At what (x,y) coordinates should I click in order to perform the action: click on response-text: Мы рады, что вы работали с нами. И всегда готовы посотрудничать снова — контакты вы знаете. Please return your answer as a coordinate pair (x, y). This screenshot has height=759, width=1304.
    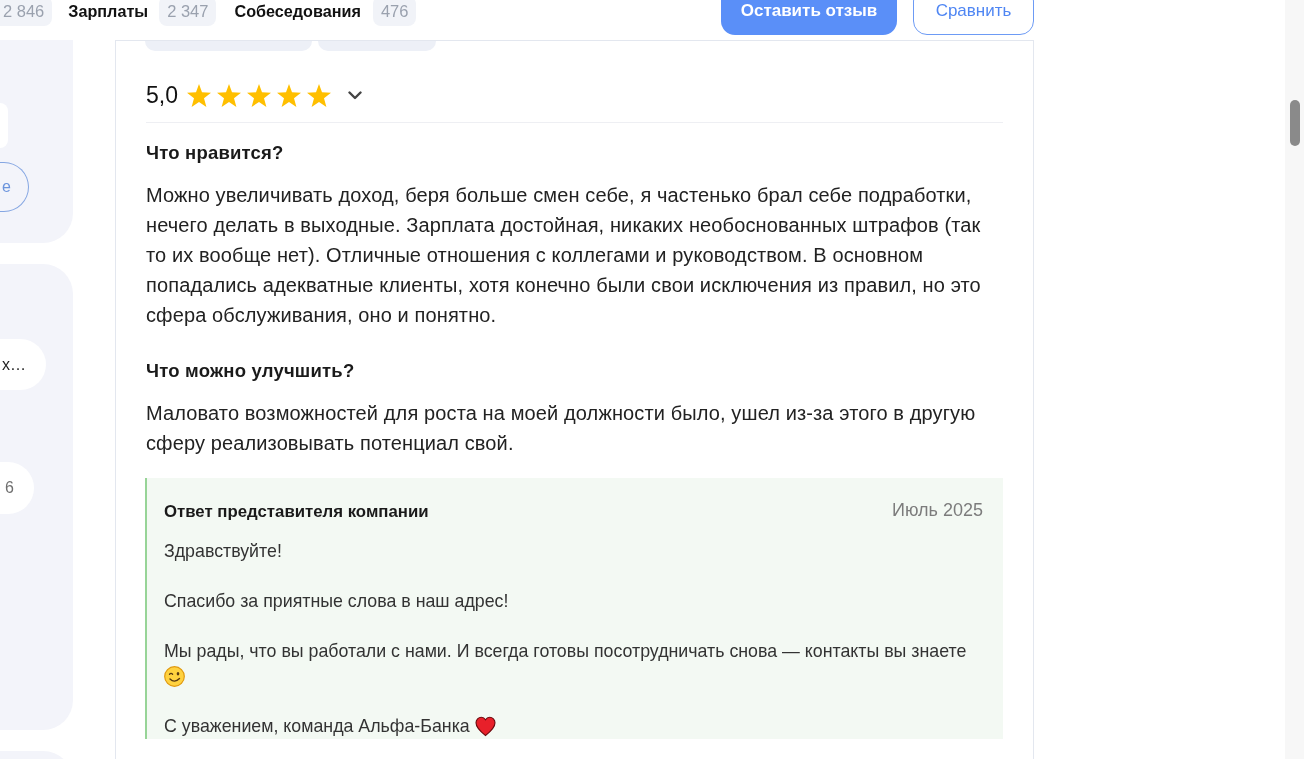
    Looking at the image, I should click on (573, 664).